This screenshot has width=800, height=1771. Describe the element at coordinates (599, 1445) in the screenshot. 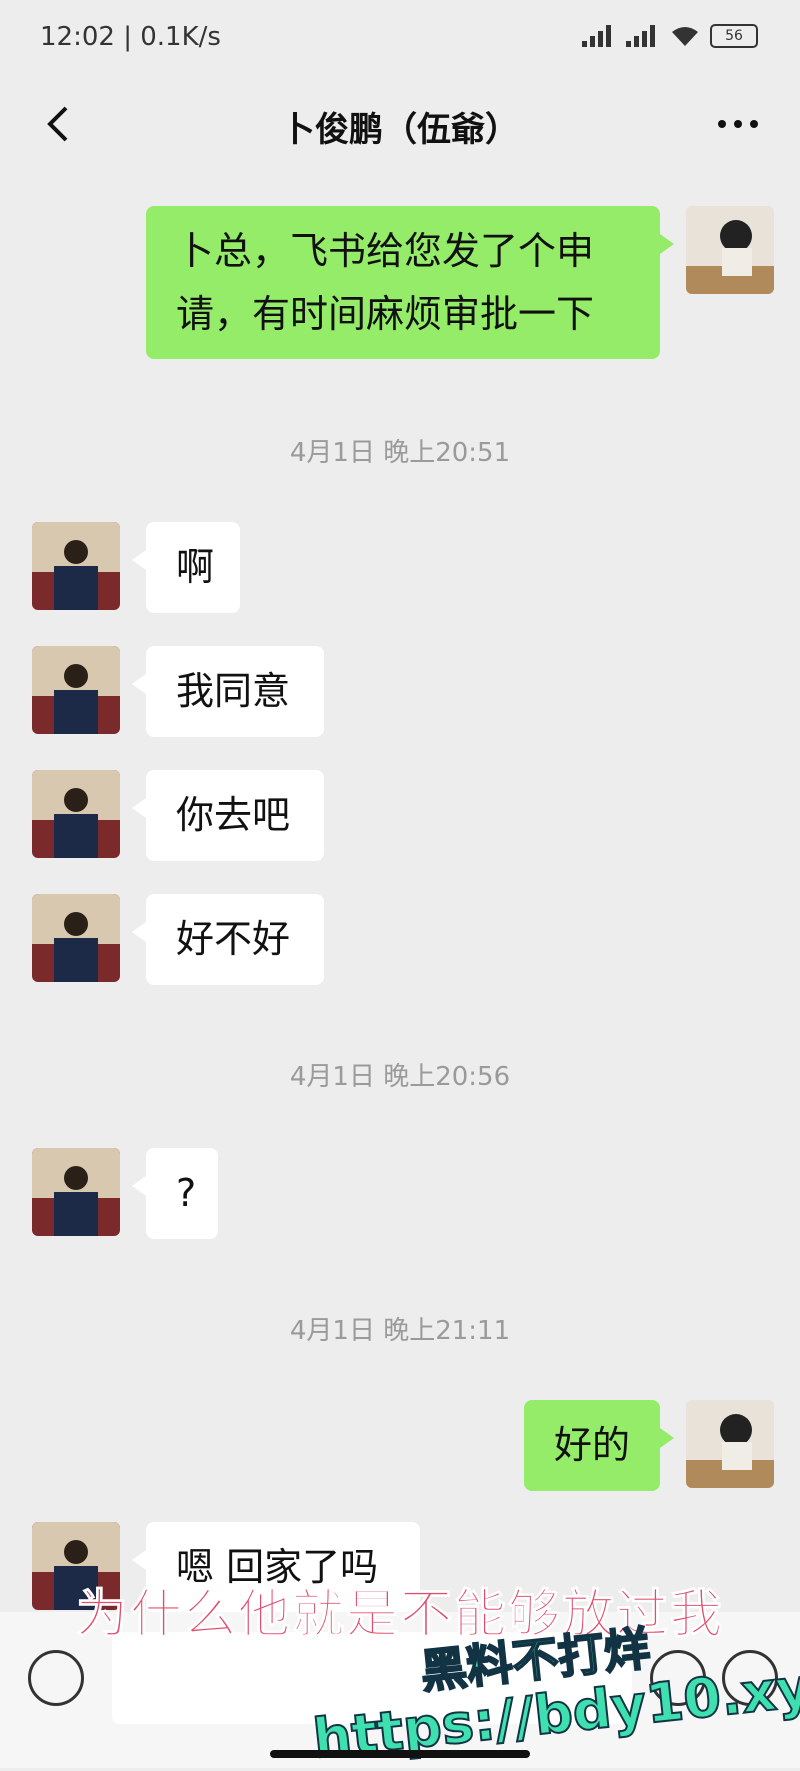

I see `message-bubble-me: 好的` at that location.